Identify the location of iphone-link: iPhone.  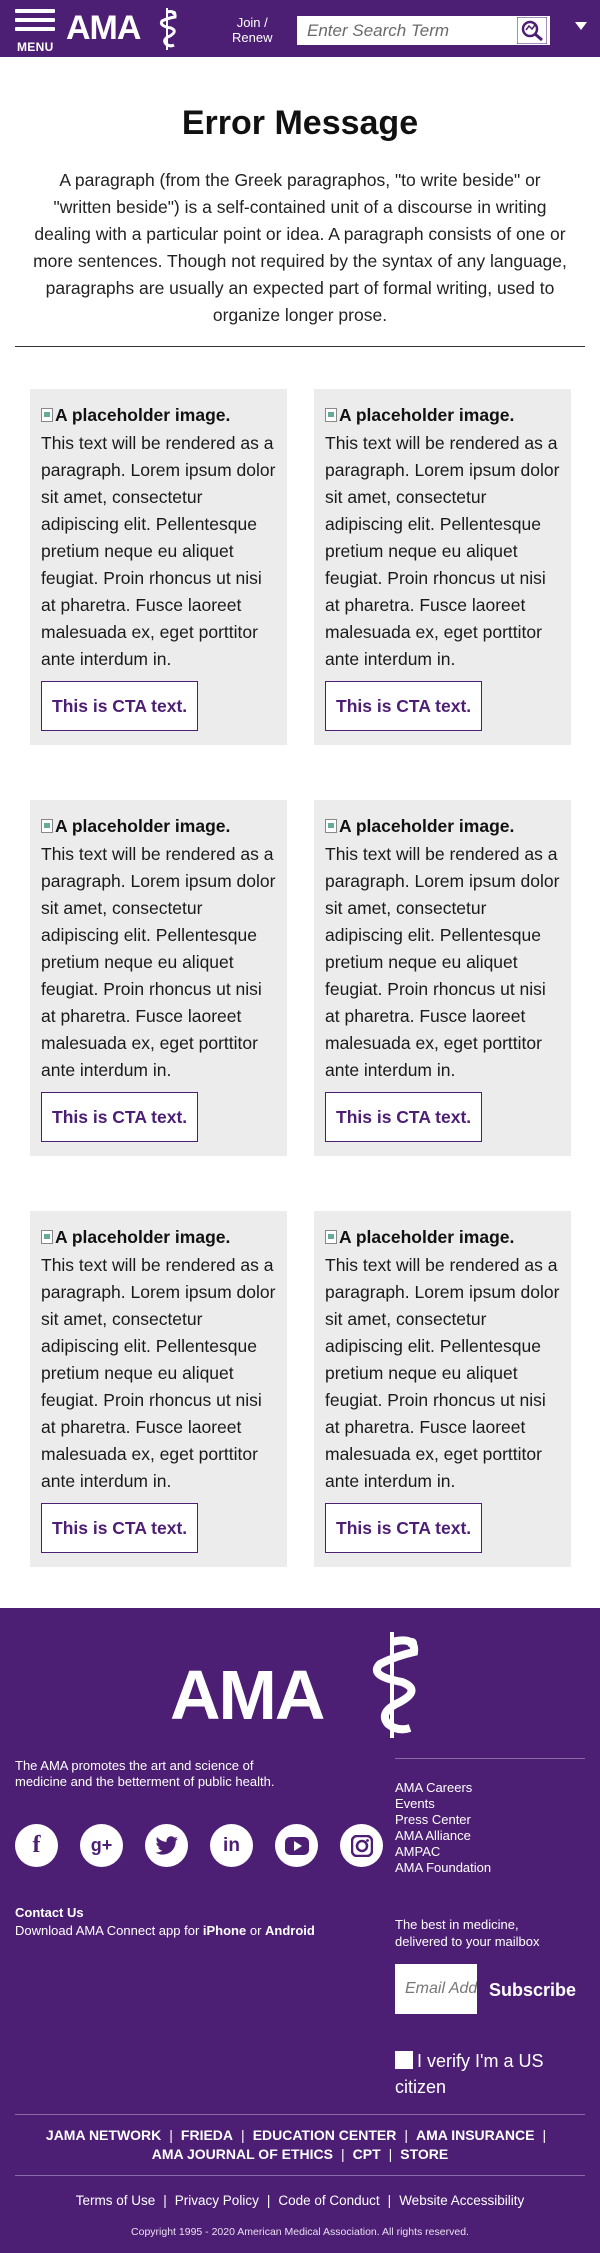
(224, 1930).